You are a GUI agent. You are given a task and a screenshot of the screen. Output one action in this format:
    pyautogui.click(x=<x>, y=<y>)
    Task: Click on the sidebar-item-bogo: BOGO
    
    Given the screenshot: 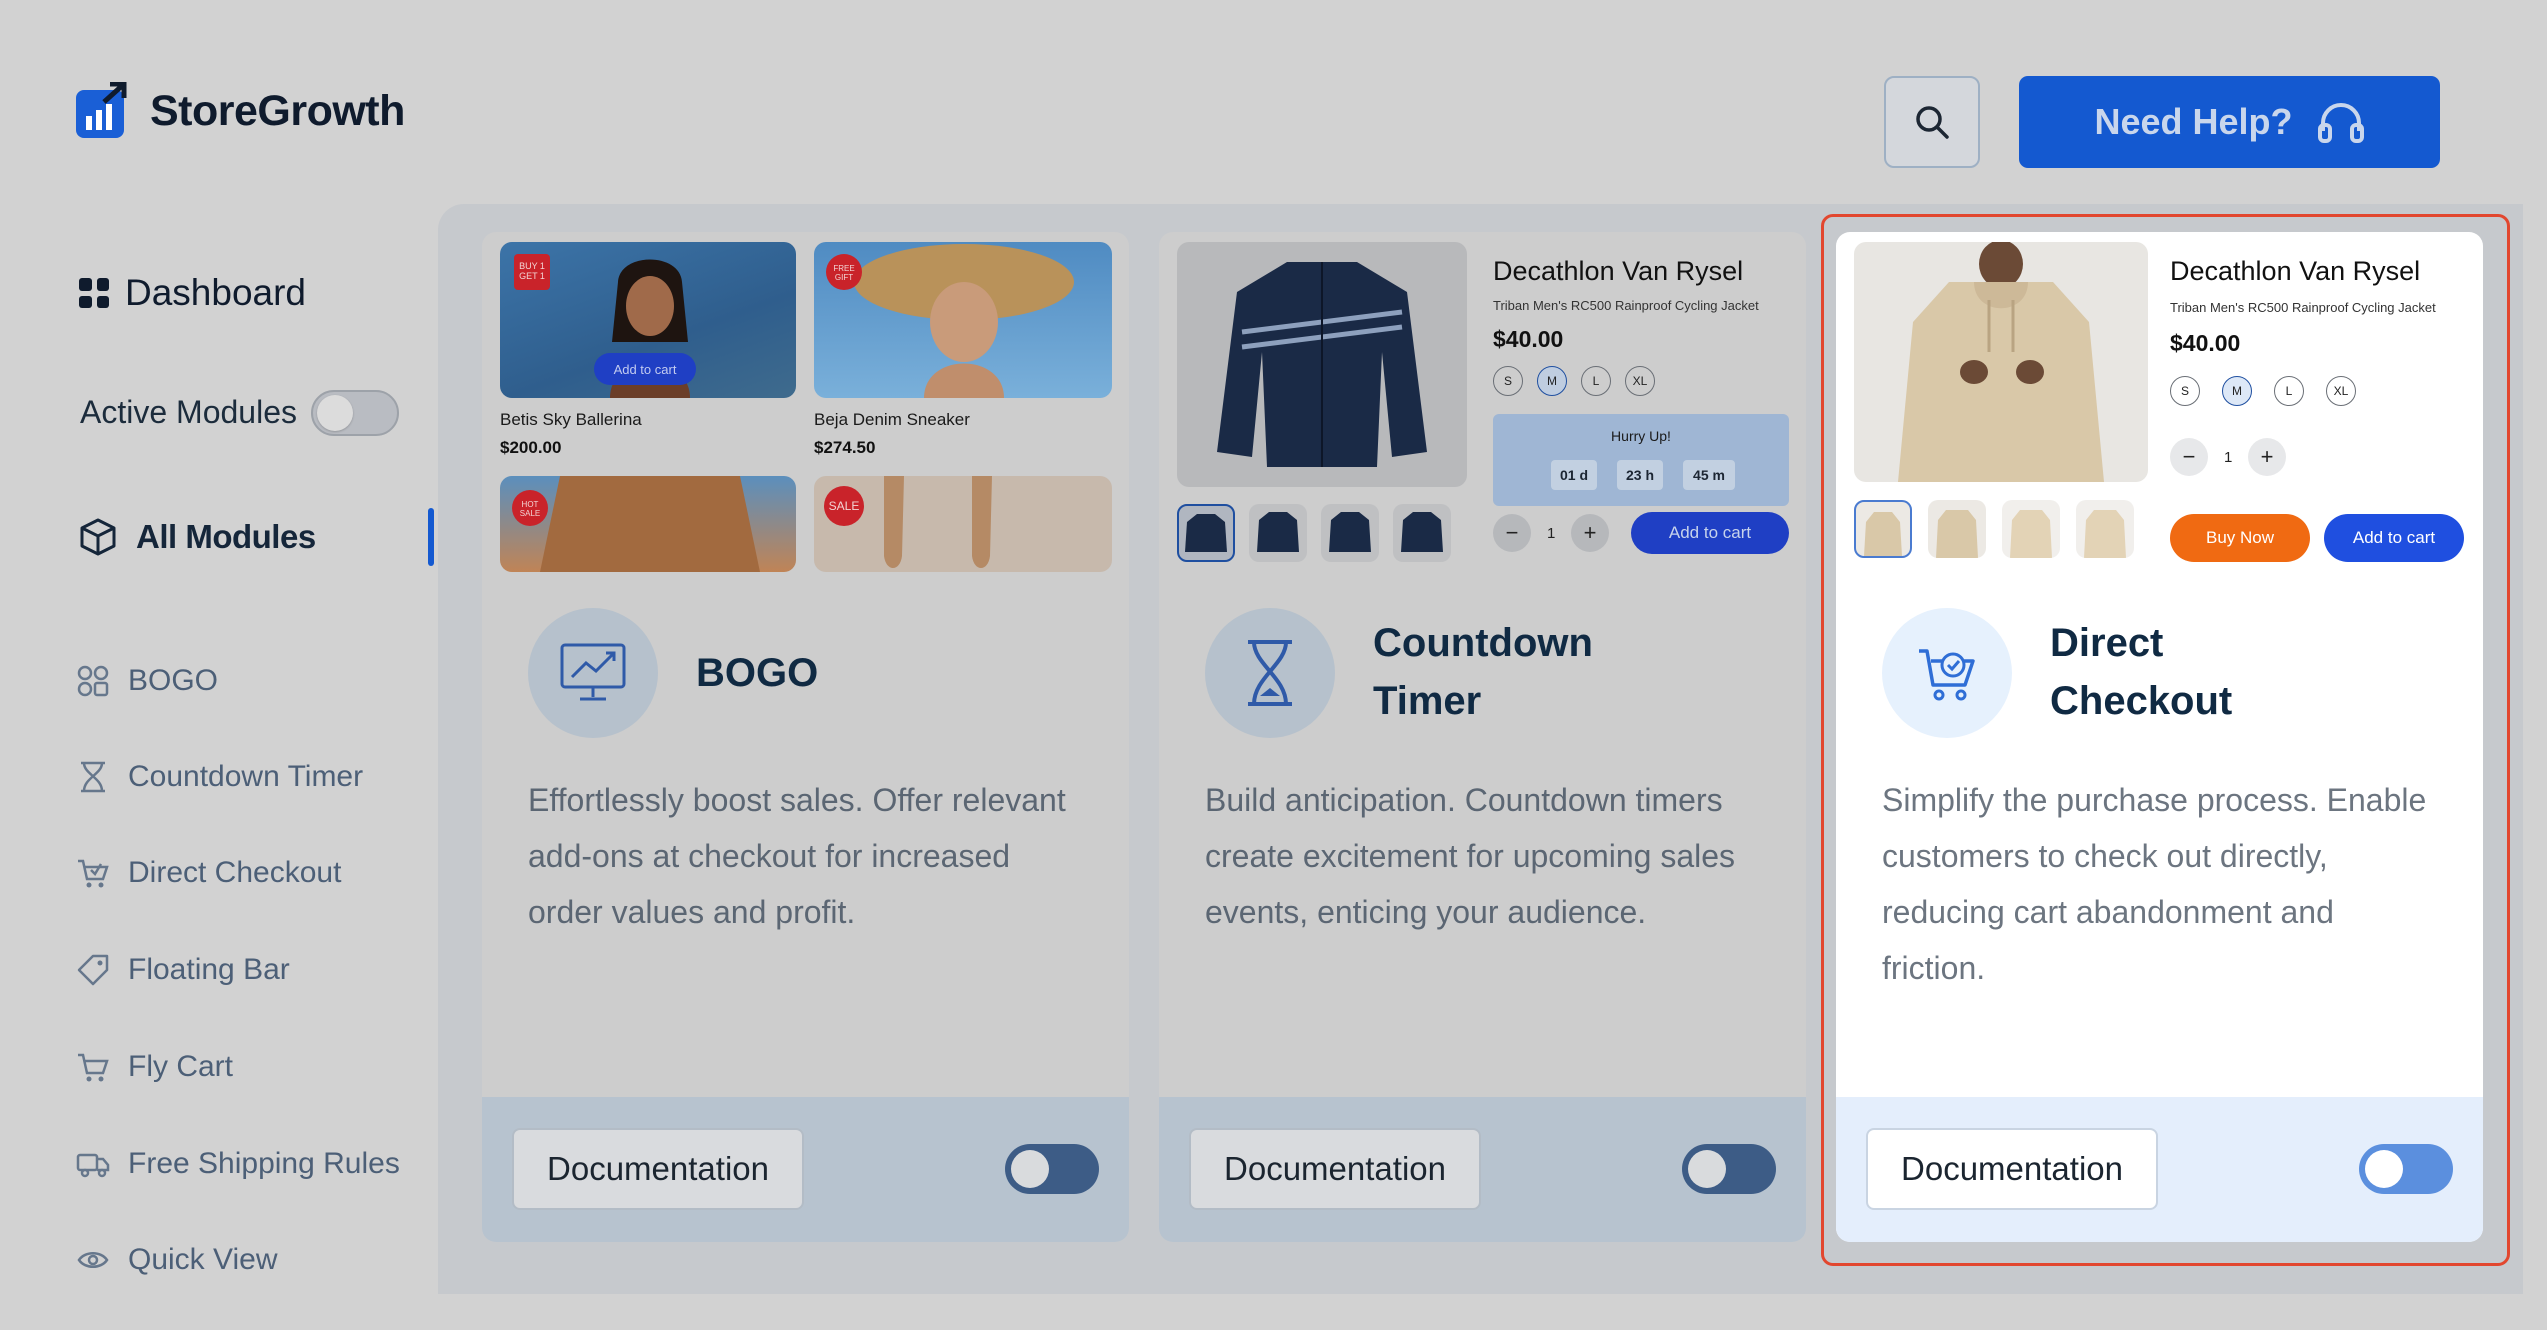 What is the action you would take?
    pyautogui.click(x=147, y=681)
    